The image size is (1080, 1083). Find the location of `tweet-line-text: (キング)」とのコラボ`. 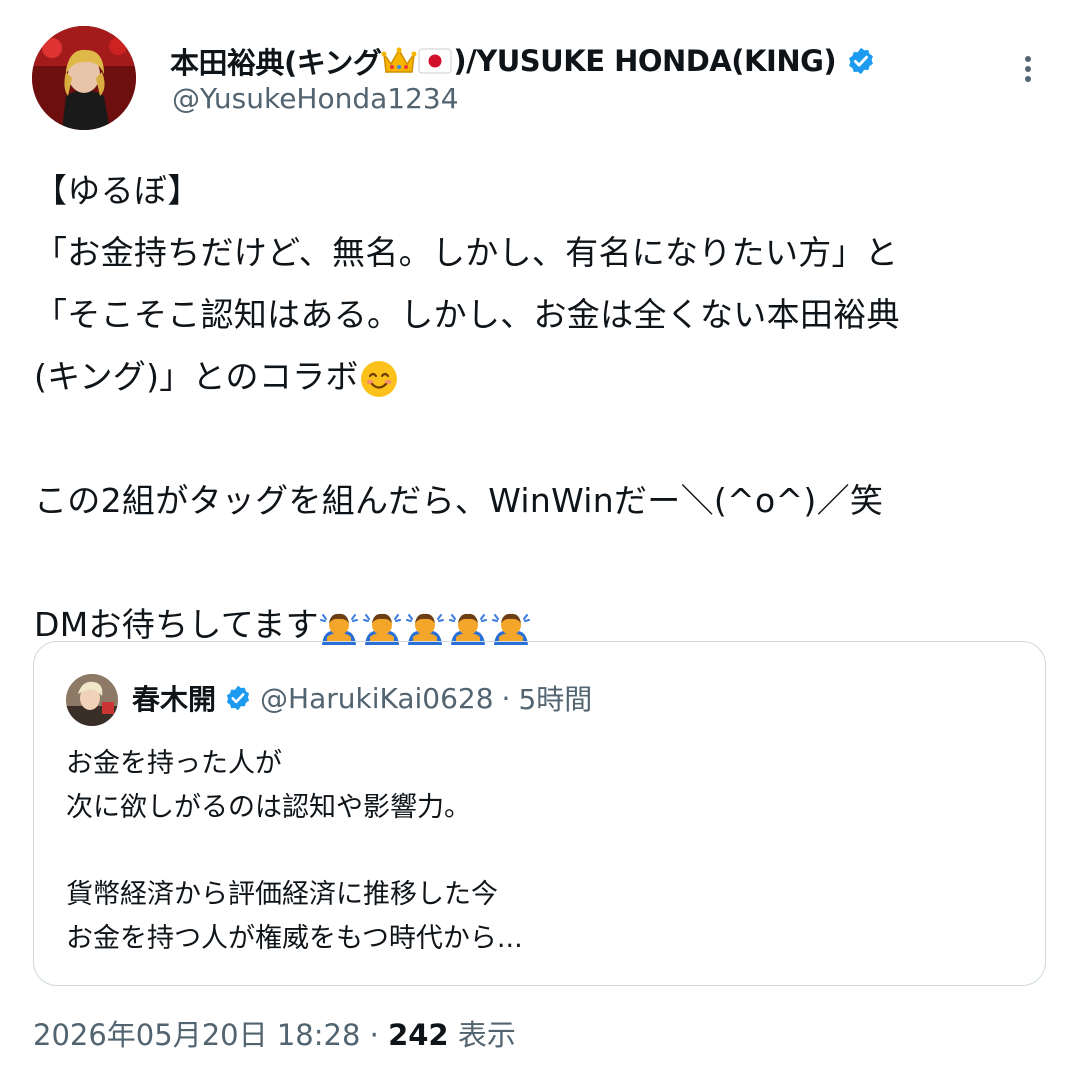

tweet-line-text: (キング)」とのコラボ is located at coordinates (196, 376).